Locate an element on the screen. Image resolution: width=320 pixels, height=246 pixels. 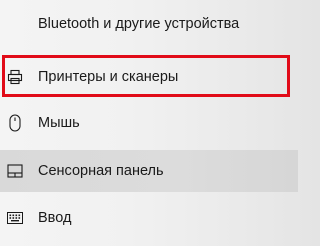
keyboard-icon is located at coordinates (15, 218).